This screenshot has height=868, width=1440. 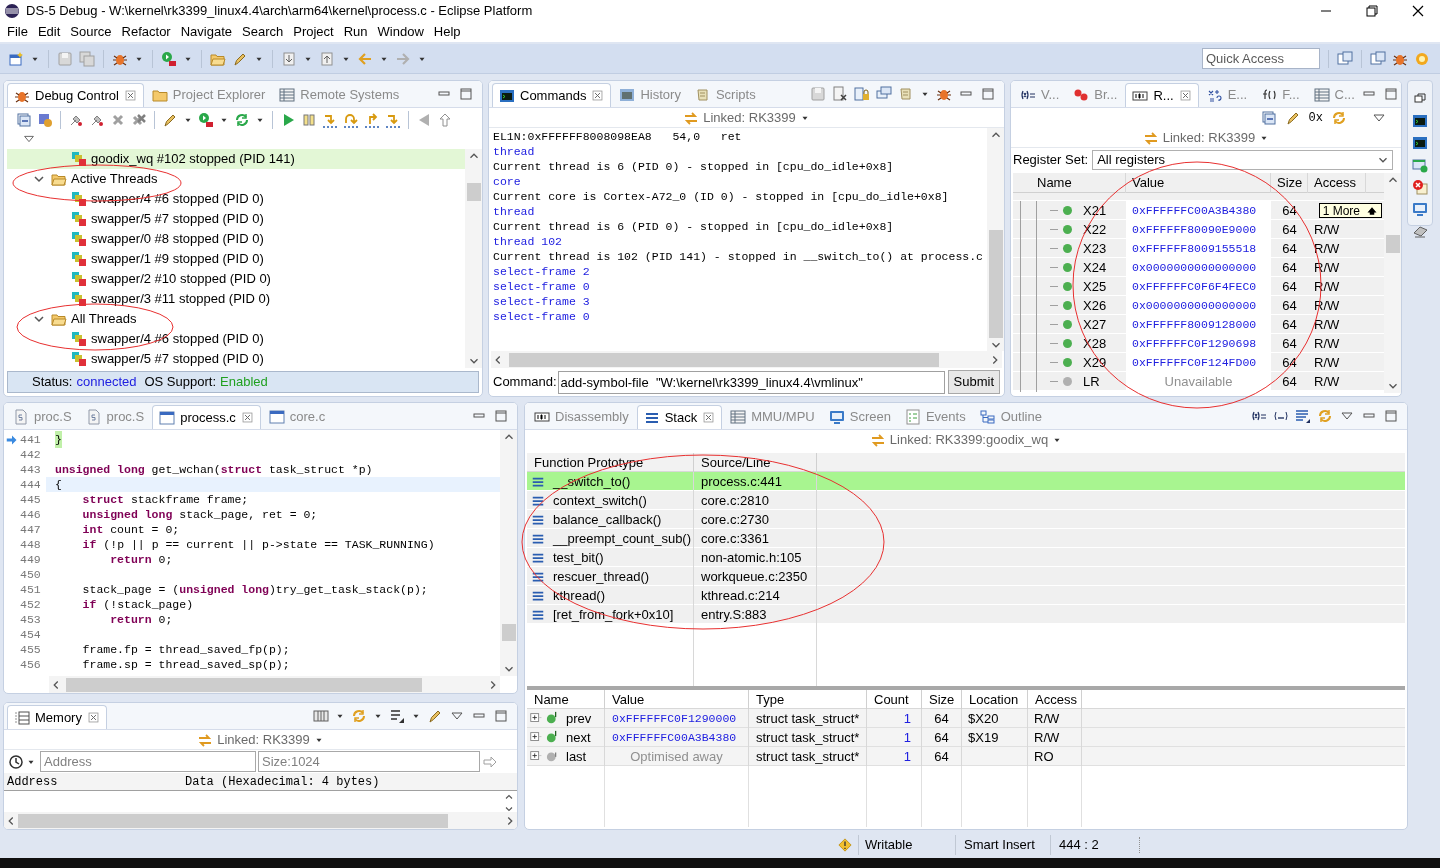 What do you see at coordinates (1000, 845) in the screenshot?
I see `status-text: Smart Insert` at bounding box center [1000, 845].